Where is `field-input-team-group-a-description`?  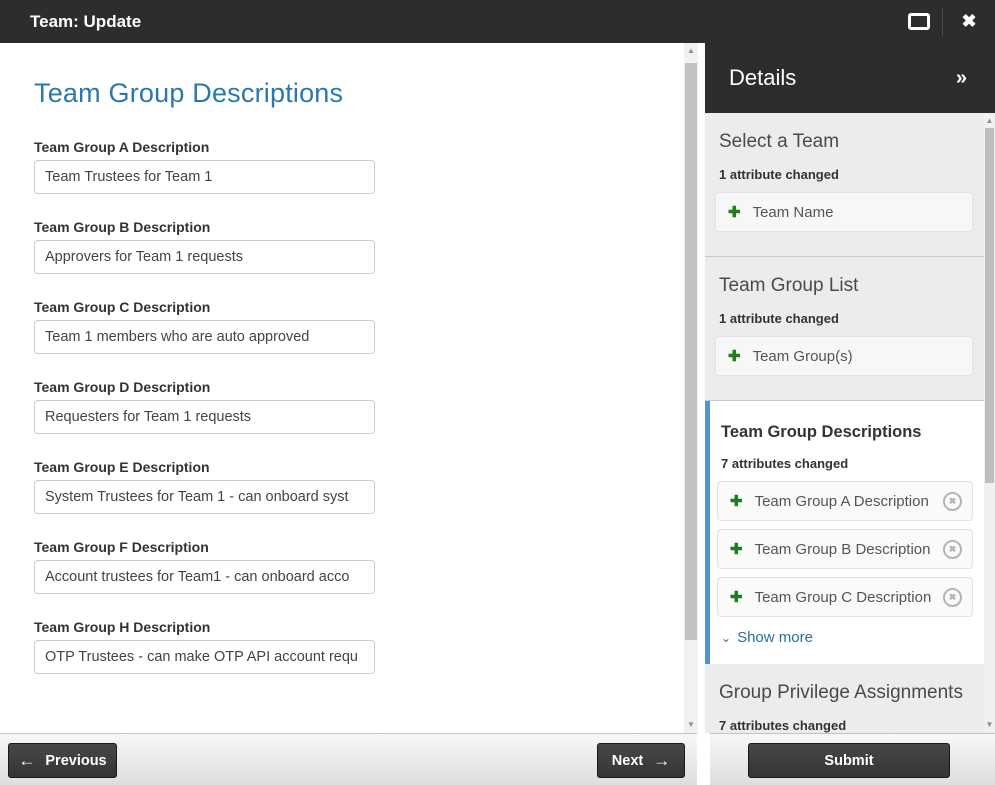 field-input-team-group-a-description is located at coordinates (204, 177).